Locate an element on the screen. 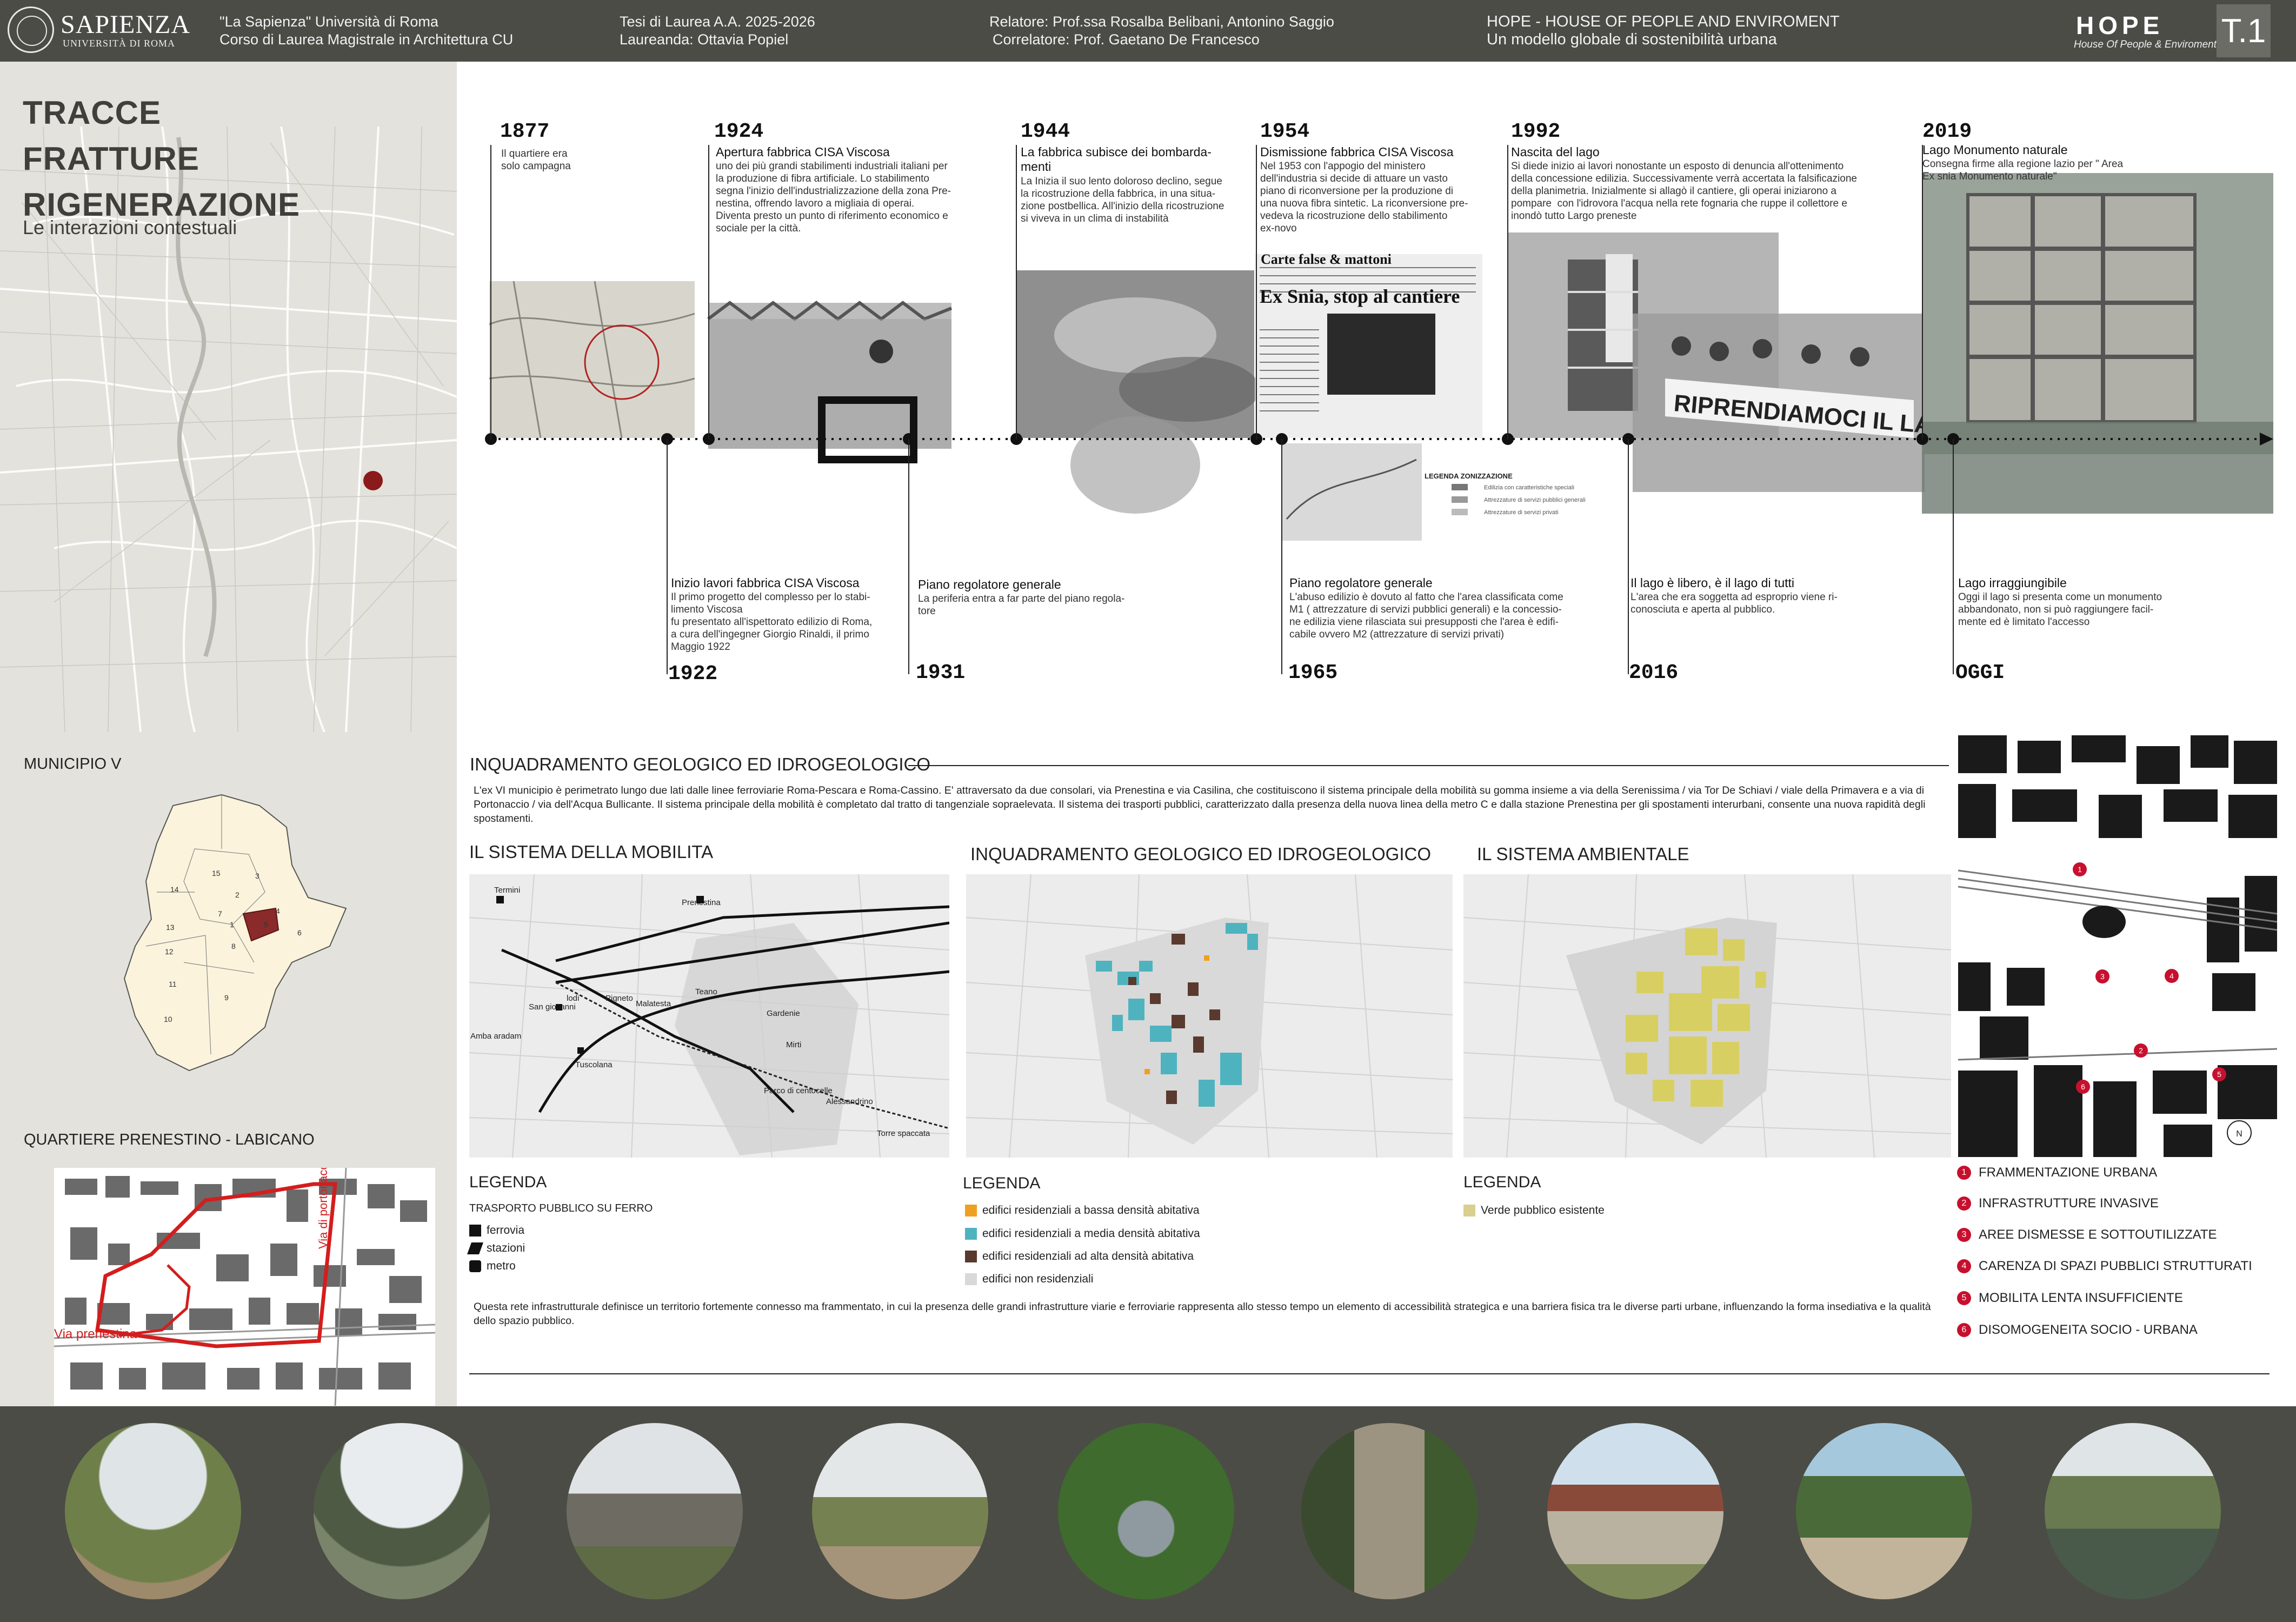 This screenshot has width=2296, height=1622. geologic-map is located at coordinates (1209, 1016).